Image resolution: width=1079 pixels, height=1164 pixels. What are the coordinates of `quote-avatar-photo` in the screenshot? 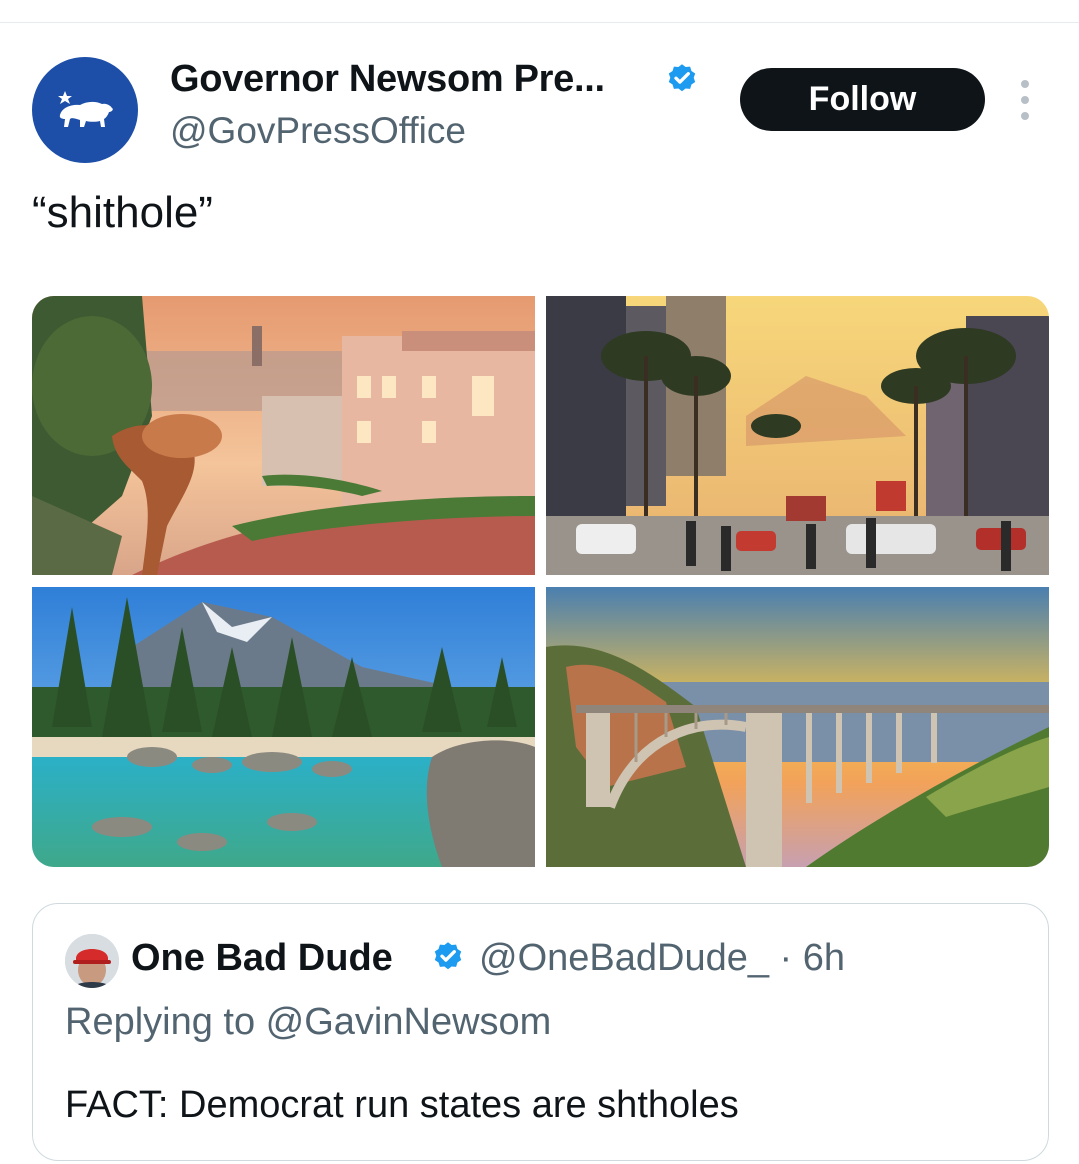 It's located at (92, 961).